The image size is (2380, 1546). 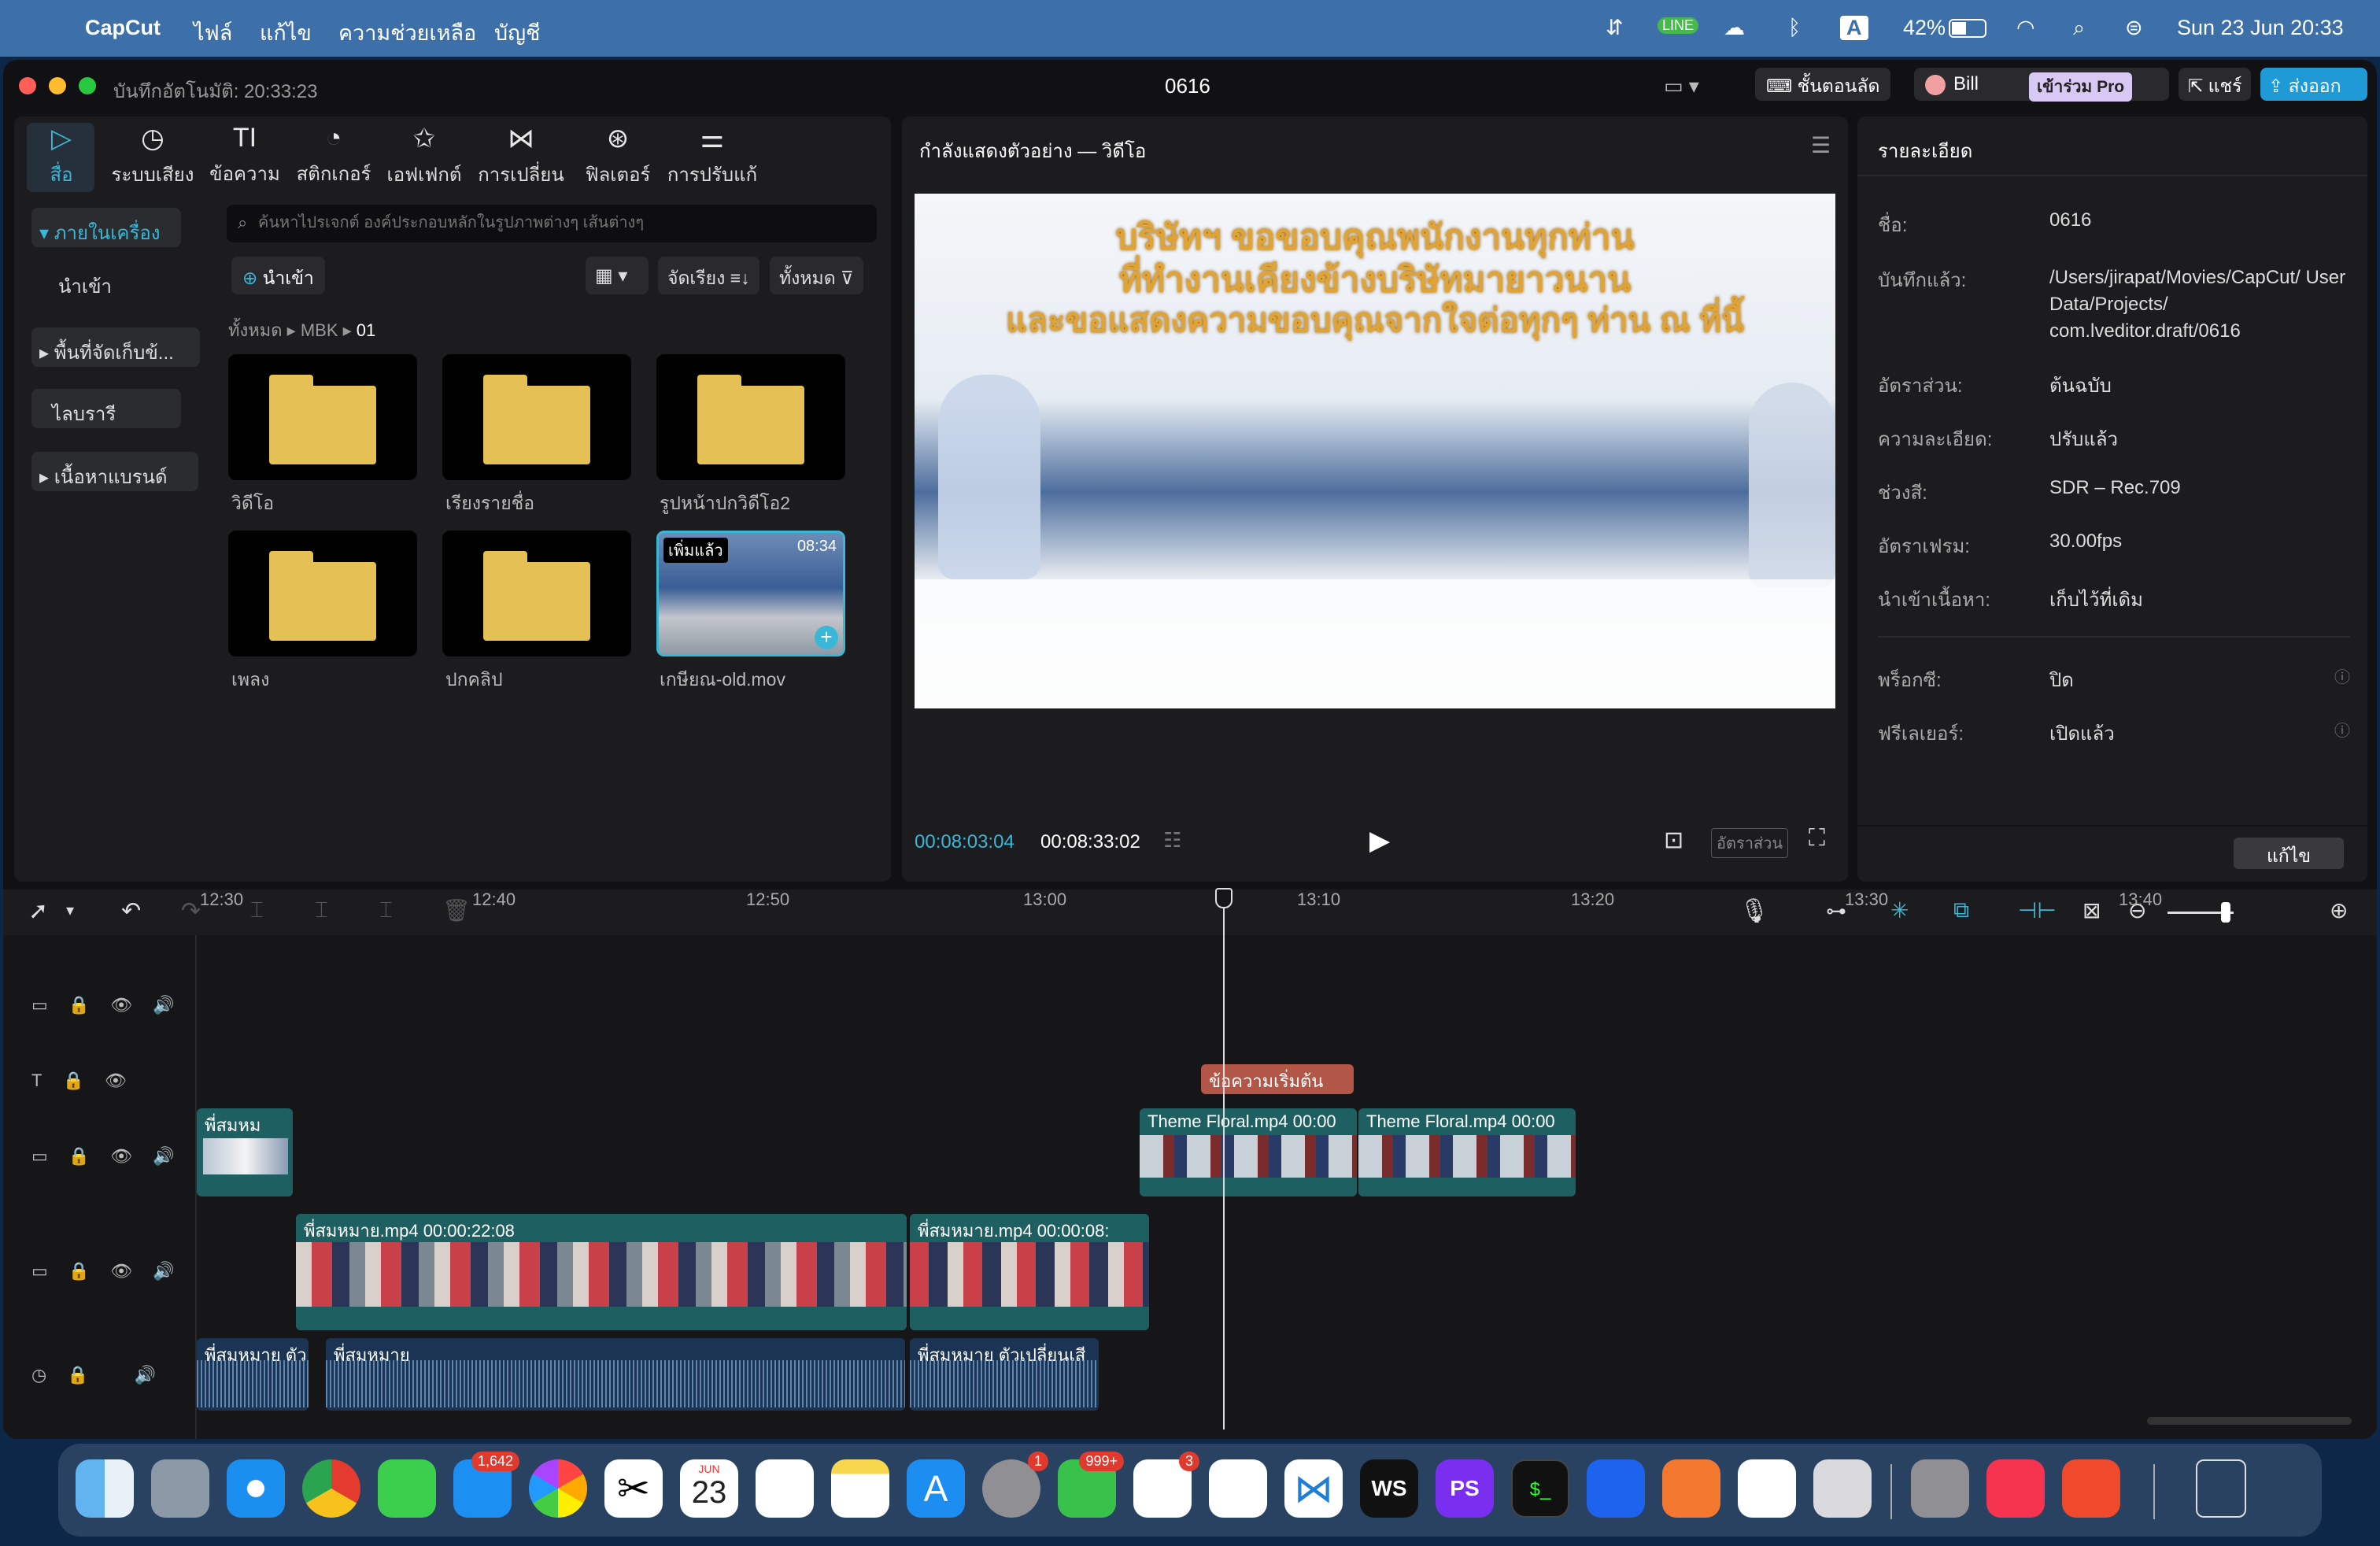 I want to click on layout-icon: ▭ ▾, so click(x=1682, y=86).